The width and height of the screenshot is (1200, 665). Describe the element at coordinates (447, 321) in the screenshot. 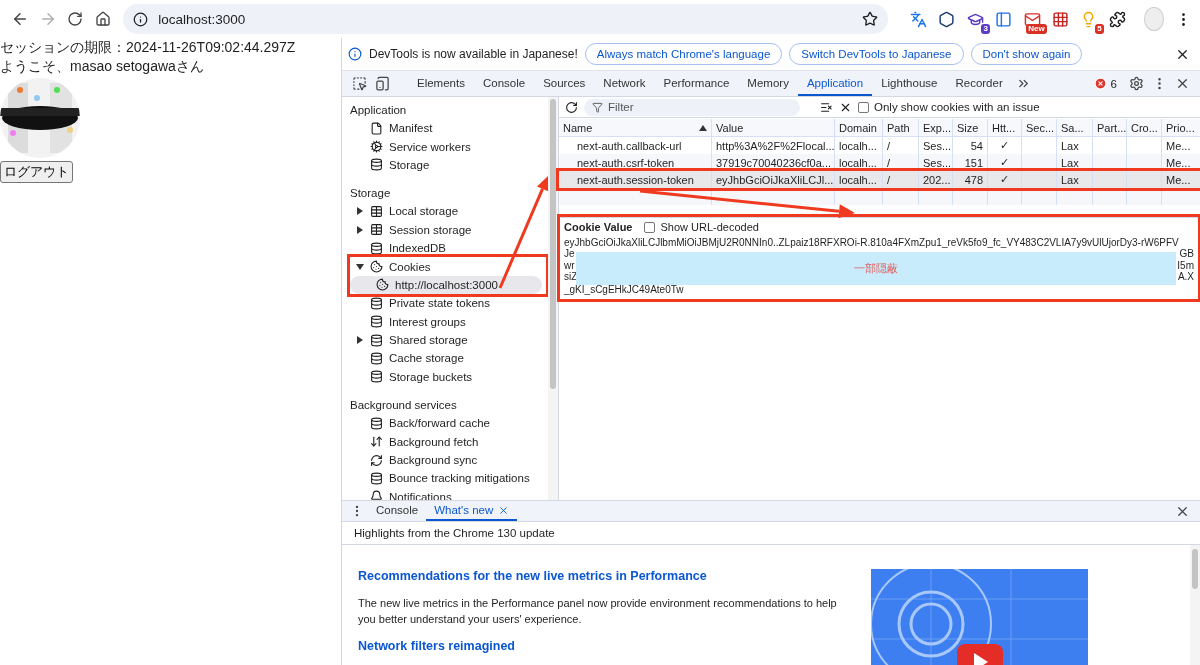

I see `sidebar-item: Interest groups` at that location.